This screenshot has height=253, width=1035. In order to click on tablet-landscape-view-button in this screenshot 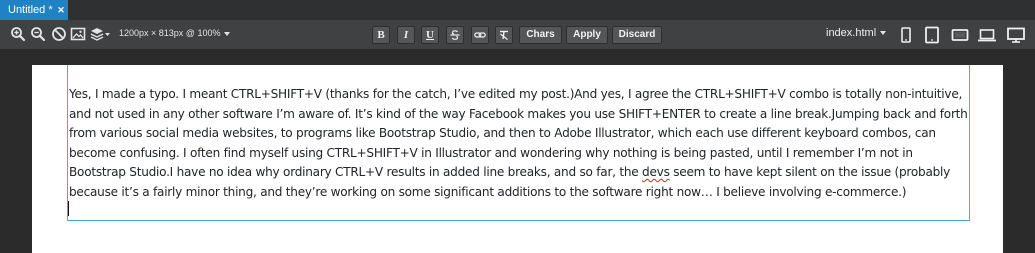, I will do `click(960, 35)`.